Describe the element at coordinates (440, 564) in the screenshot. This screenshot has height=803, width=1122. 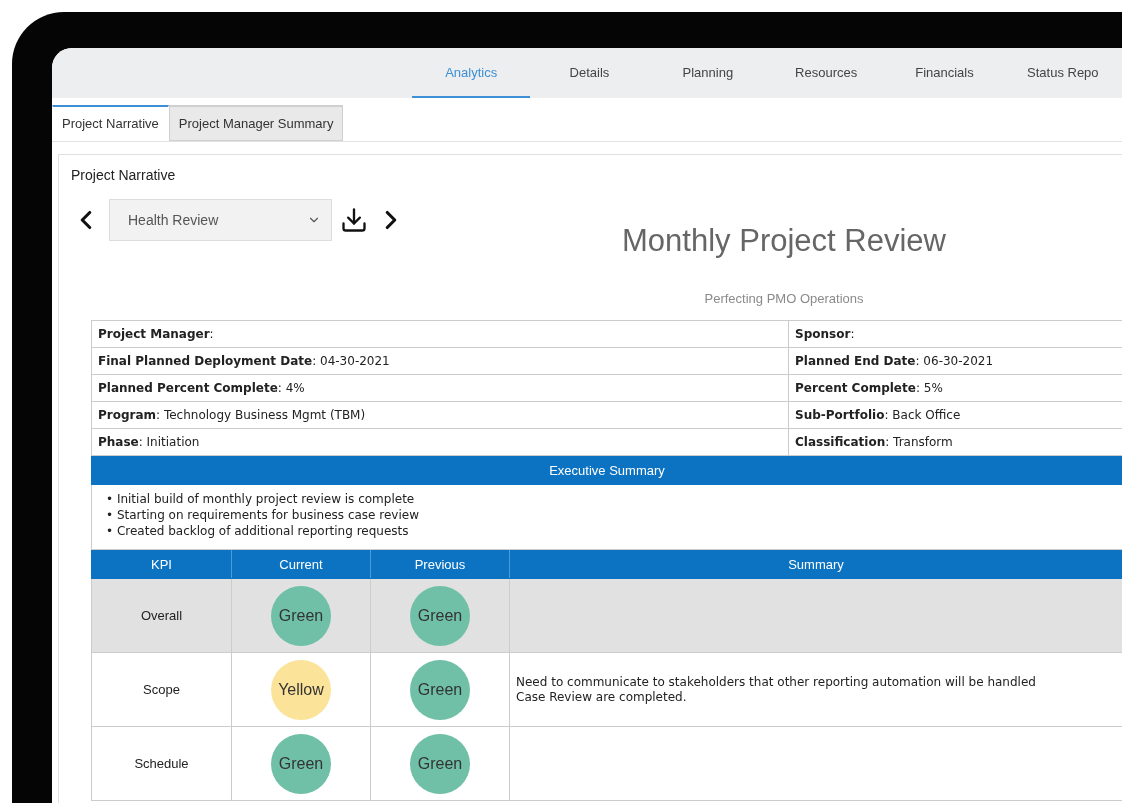
I see `column-header: Previous` at that location.